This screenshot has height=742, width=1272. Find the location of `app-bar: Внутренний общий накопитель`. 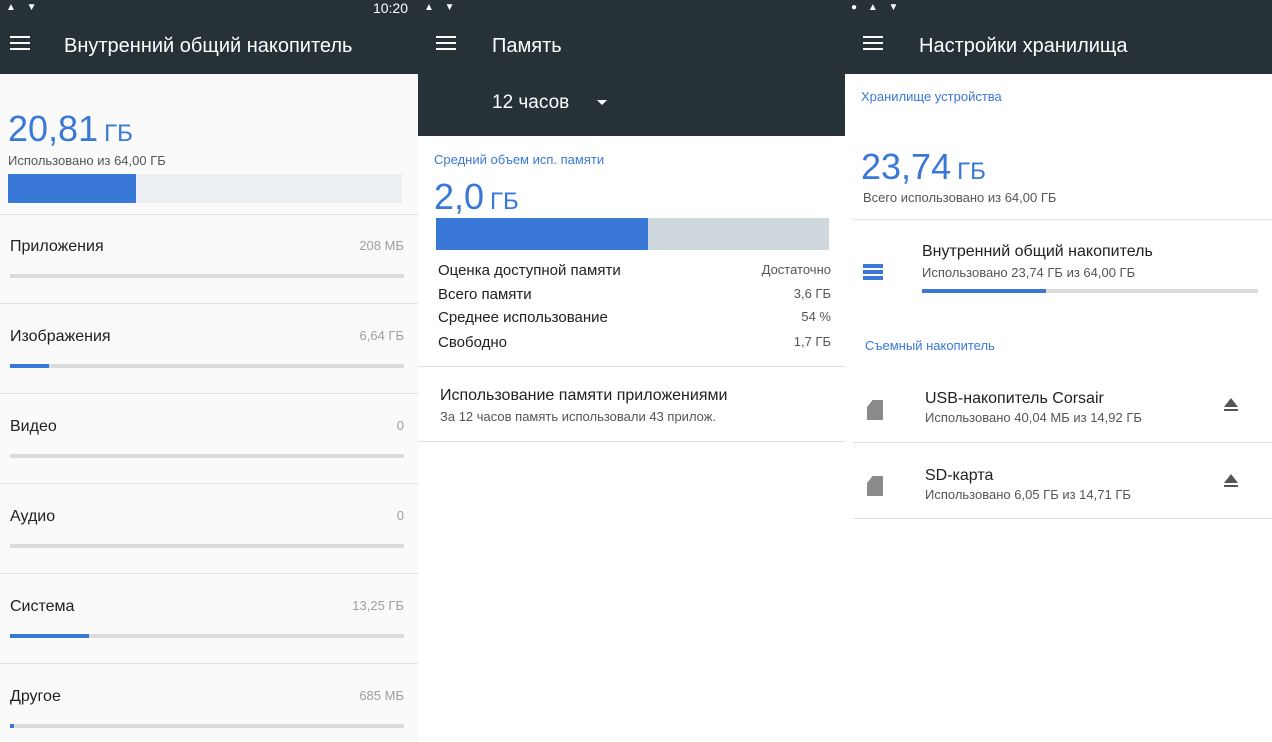

app-bar: Внутренний общий накопитель is located at coordinates (209, 45).